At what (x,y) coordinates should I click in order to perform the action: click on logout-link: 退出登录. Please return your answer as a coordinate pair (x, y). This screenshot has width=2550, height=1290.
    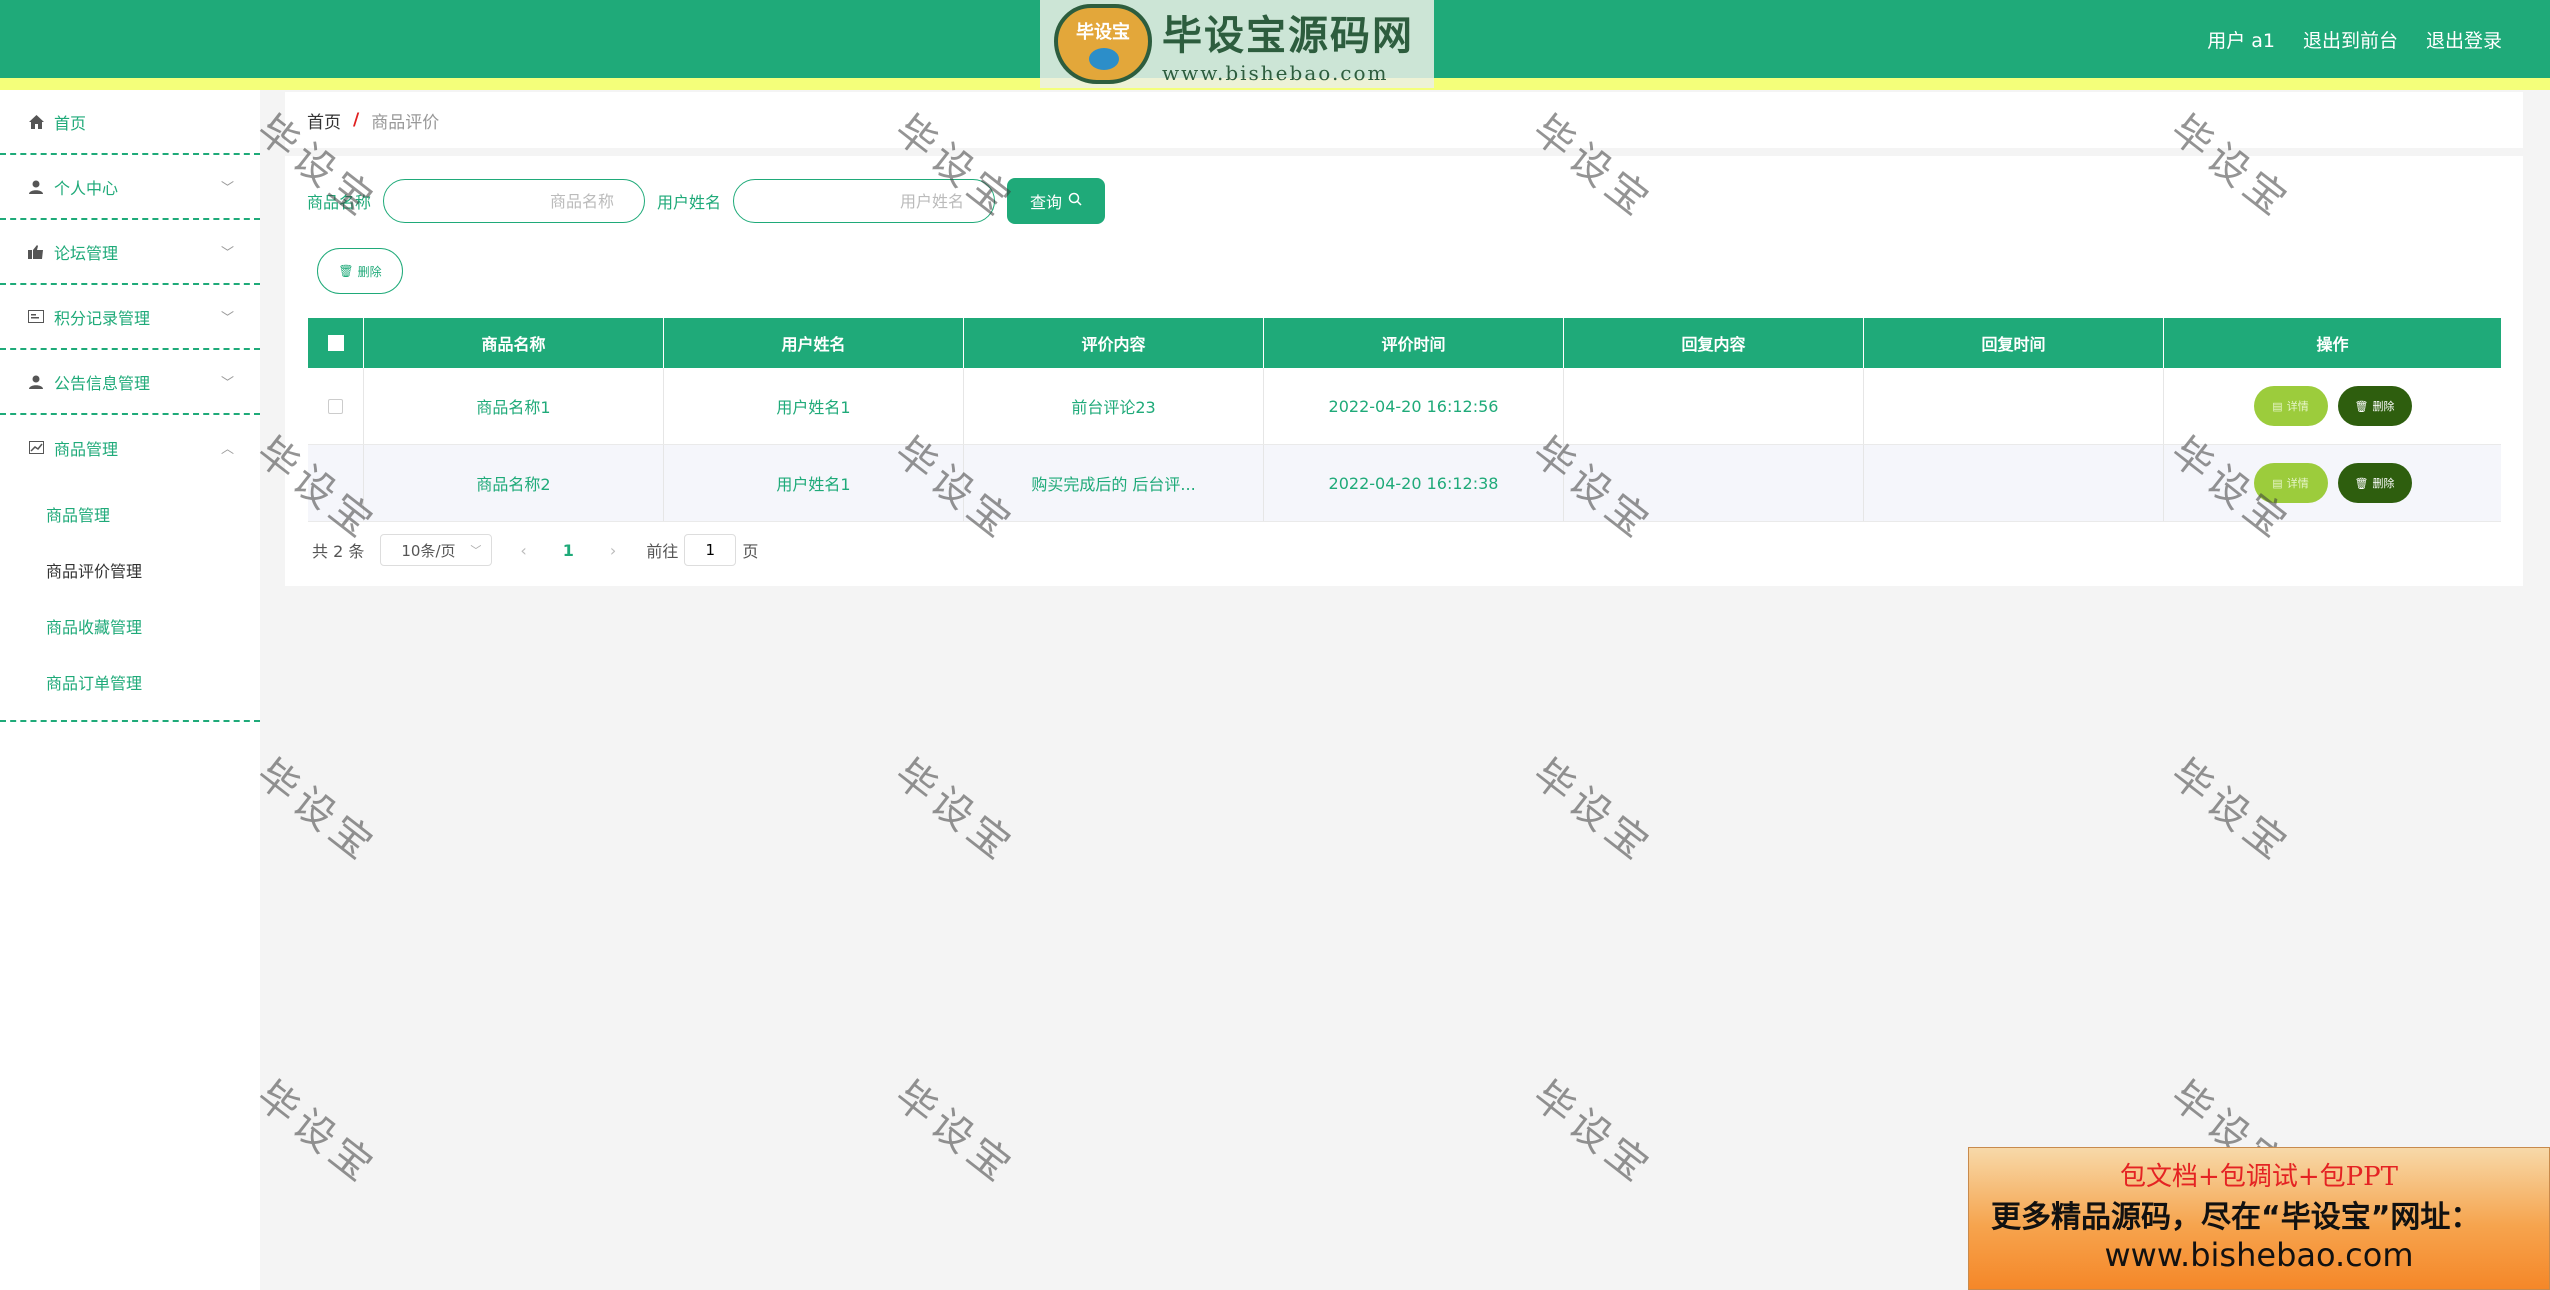
    Looking at the image, I should click on (2464, 39).